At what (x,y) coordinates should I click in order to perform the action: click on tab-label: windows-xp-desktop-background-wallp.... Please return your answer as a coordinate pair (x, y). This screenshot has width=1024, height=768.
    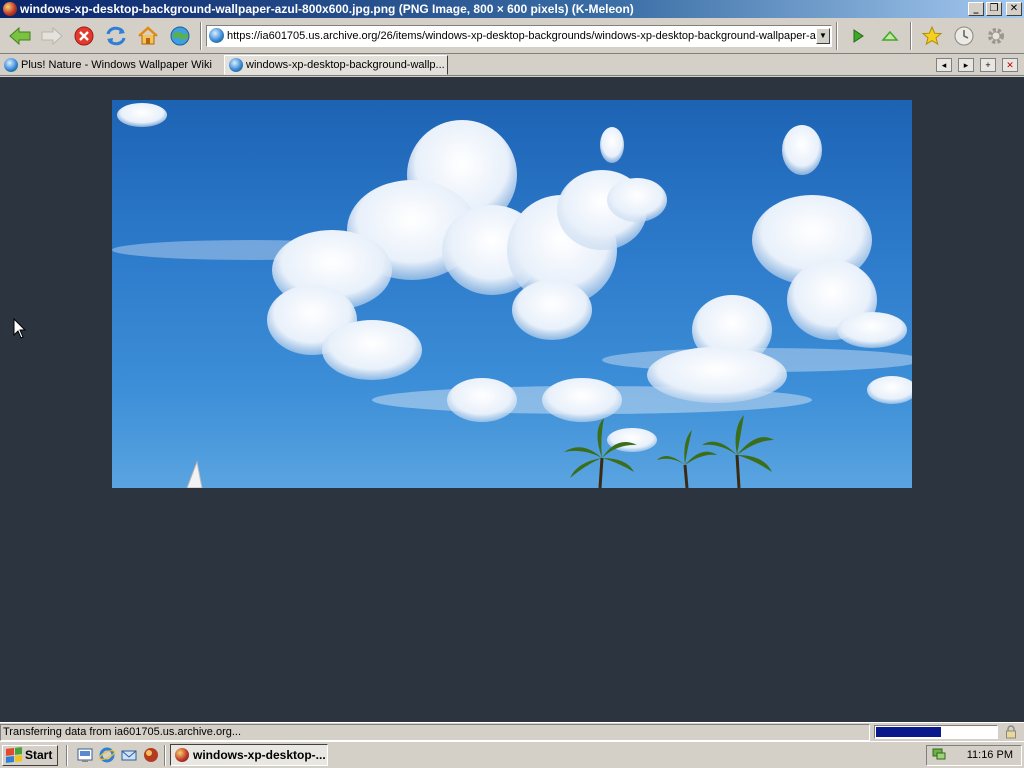
    Looking at the image, I should click on (345, 65).